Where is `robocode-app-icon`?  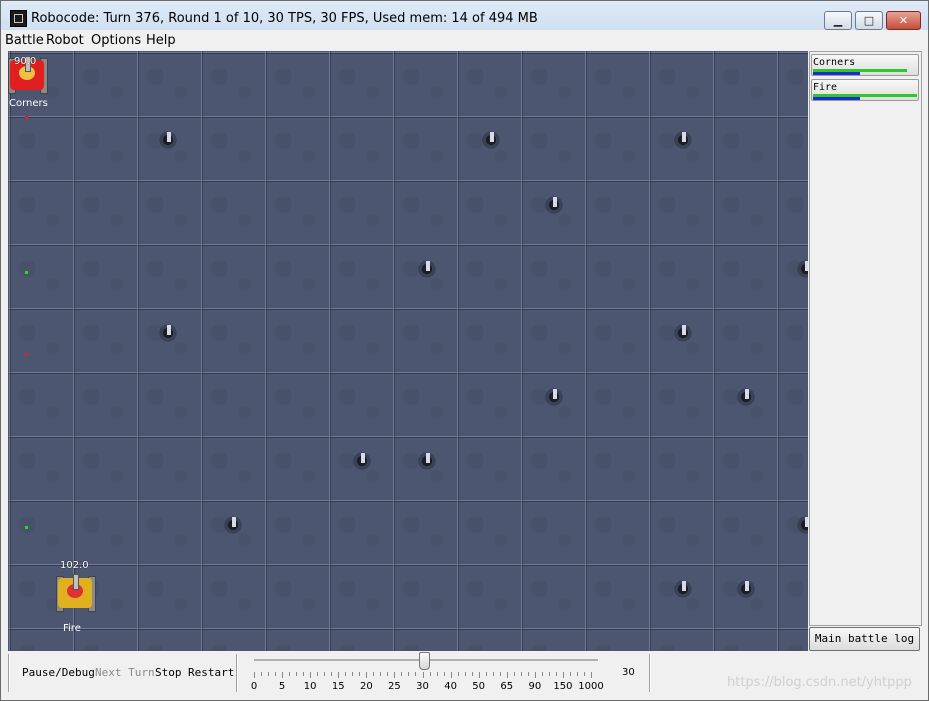
robocode-app-icon is located at coordinates (18, 18).